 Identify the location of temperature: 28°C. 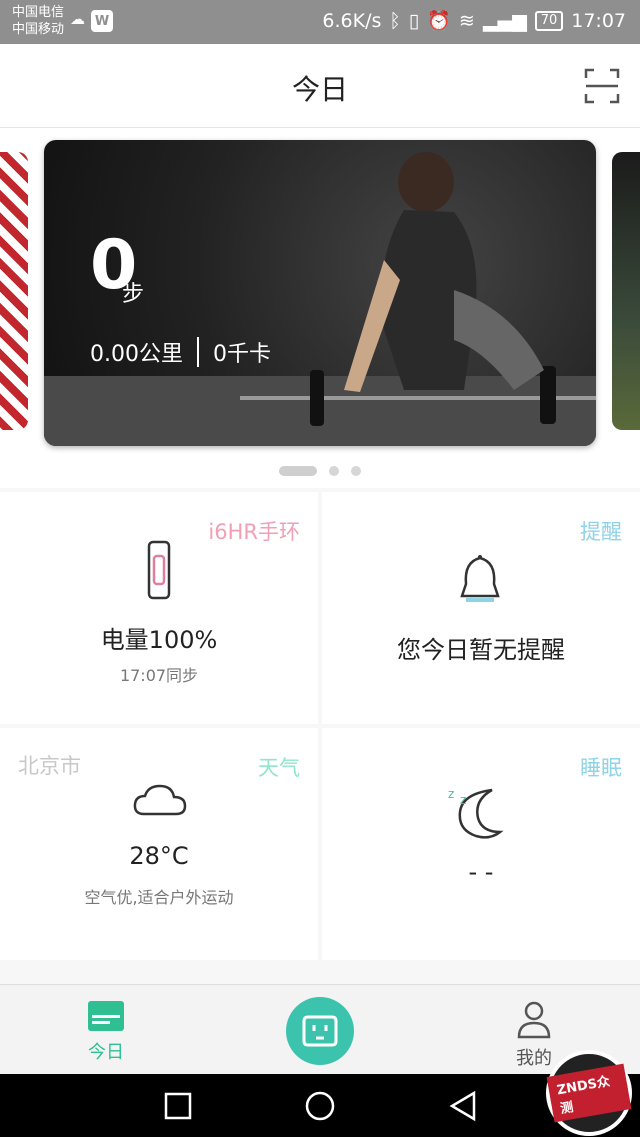
(159, 856).